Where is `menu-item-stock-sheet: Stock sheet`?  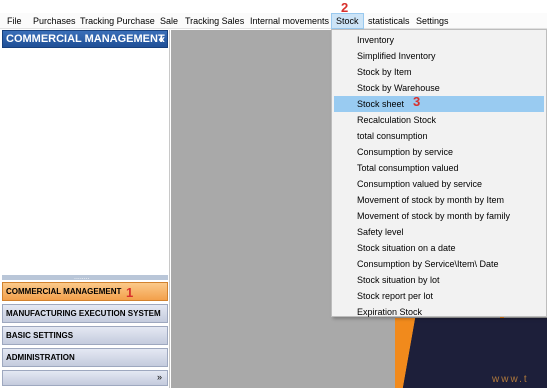
menu-item-stock-sheet: Stock sheet is located at coordinates (439, 104).